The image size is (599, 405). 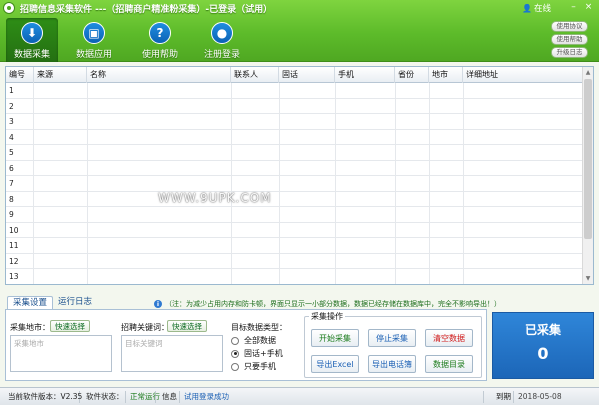 I want to click on table-row: 1, so click(x=294, y=91).